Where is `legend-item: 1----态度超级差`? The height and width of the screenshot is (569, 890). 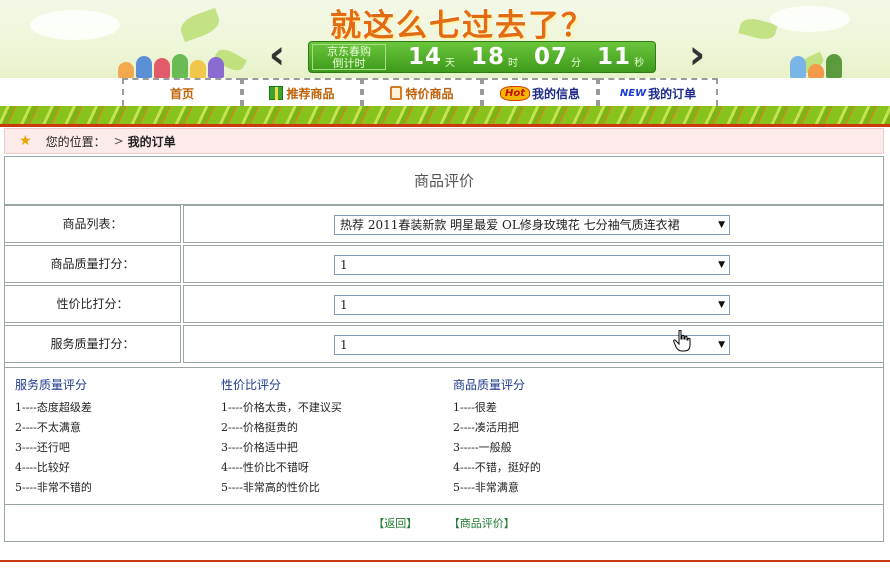
legend-item: 1----态度超级差 is located at coordinates (53, 407).